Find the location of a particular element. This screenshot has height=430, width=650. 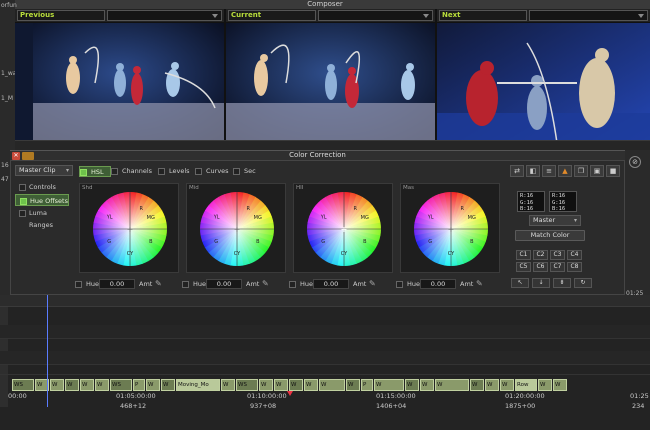

master-dropdown: Master is located at coordinates (555, 220).